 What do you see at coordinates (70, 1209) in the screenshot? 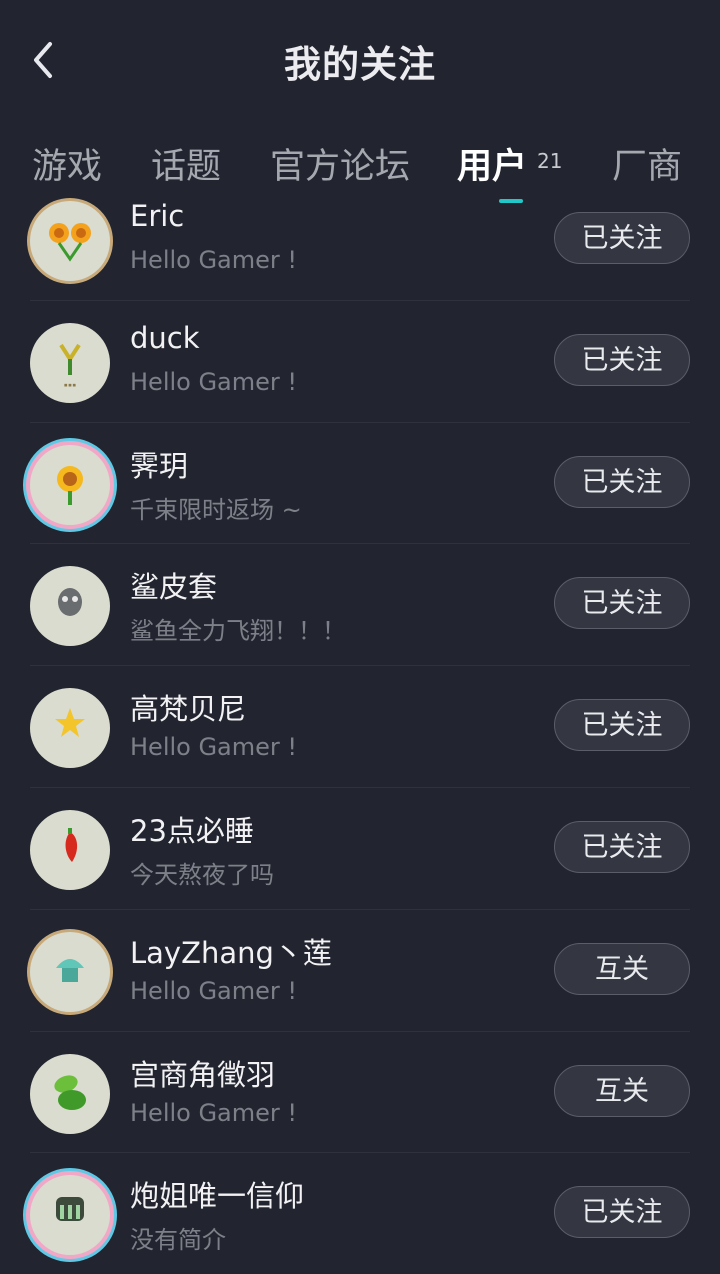
I see `grave-buster-icon` at bounding box center [70, 1209].